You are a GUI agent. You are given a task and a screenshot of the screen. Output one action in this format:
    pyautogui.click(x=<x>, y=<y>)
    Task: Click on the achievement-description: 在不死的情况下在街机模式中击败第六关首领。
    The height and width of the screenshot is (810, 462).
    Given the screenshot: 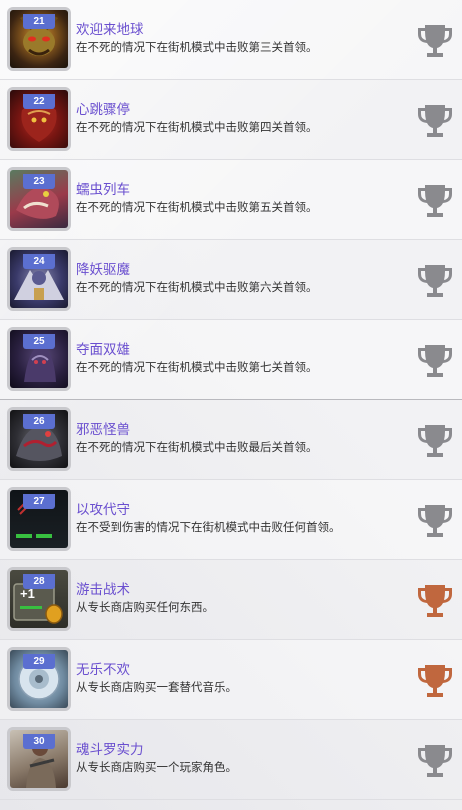 What is the action you would take?
    pyautogui.click(x=197, y=287)
    